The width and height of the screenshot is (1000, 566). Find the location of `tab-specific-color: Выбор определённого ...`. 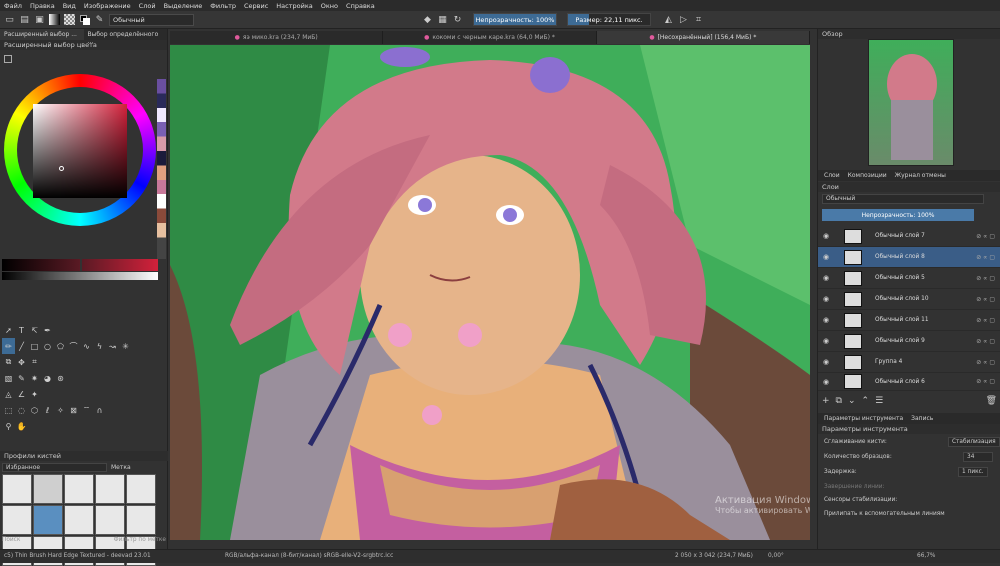

tab-specific-color: Выбор определённого ... is located at coordinates (126, 37).